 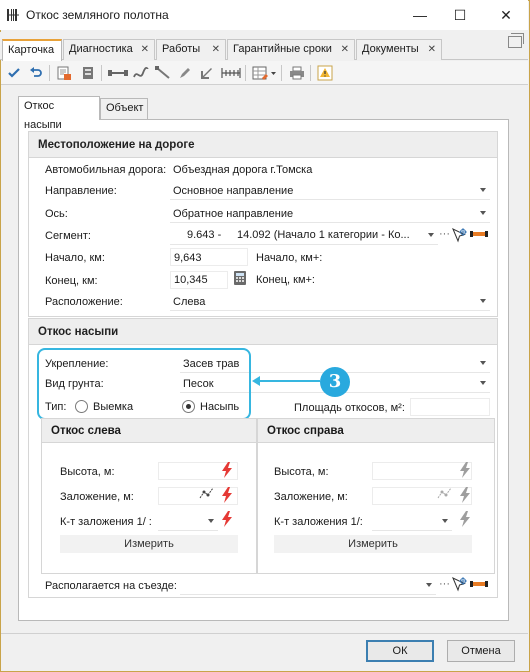 I want to click on exit-more-button: ···, so click(x=444, y=584).